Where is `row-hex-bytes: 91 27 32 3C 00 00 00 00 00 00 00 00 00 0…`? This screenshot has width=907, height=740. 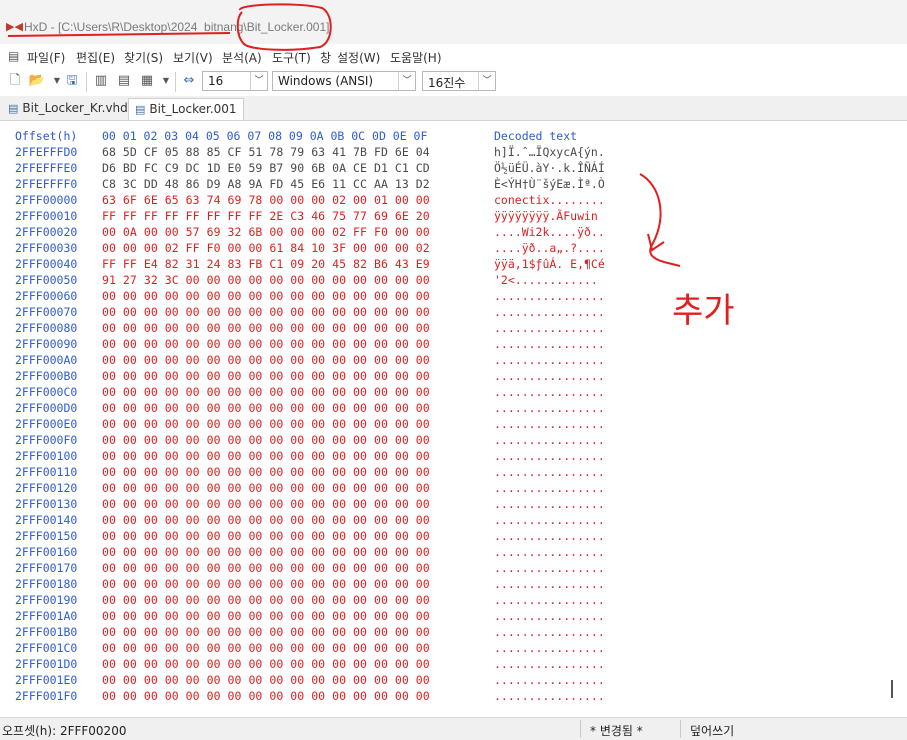 row-hex-bytes: 91 27 32 3C 00 00 00 00 00 00 00 00 00 0… is located at coordinates (266, 280).